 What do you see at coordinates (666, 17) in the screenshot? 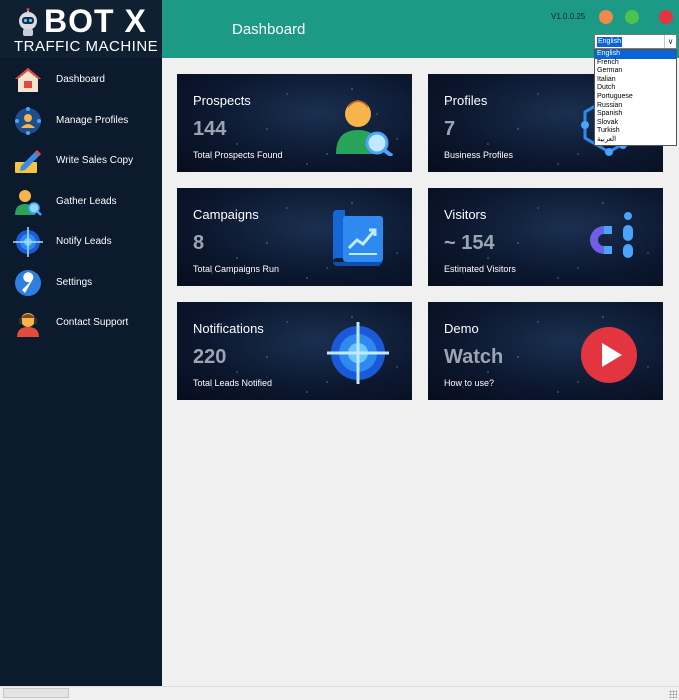
I see `close-button` at bounding box center [666, 17].